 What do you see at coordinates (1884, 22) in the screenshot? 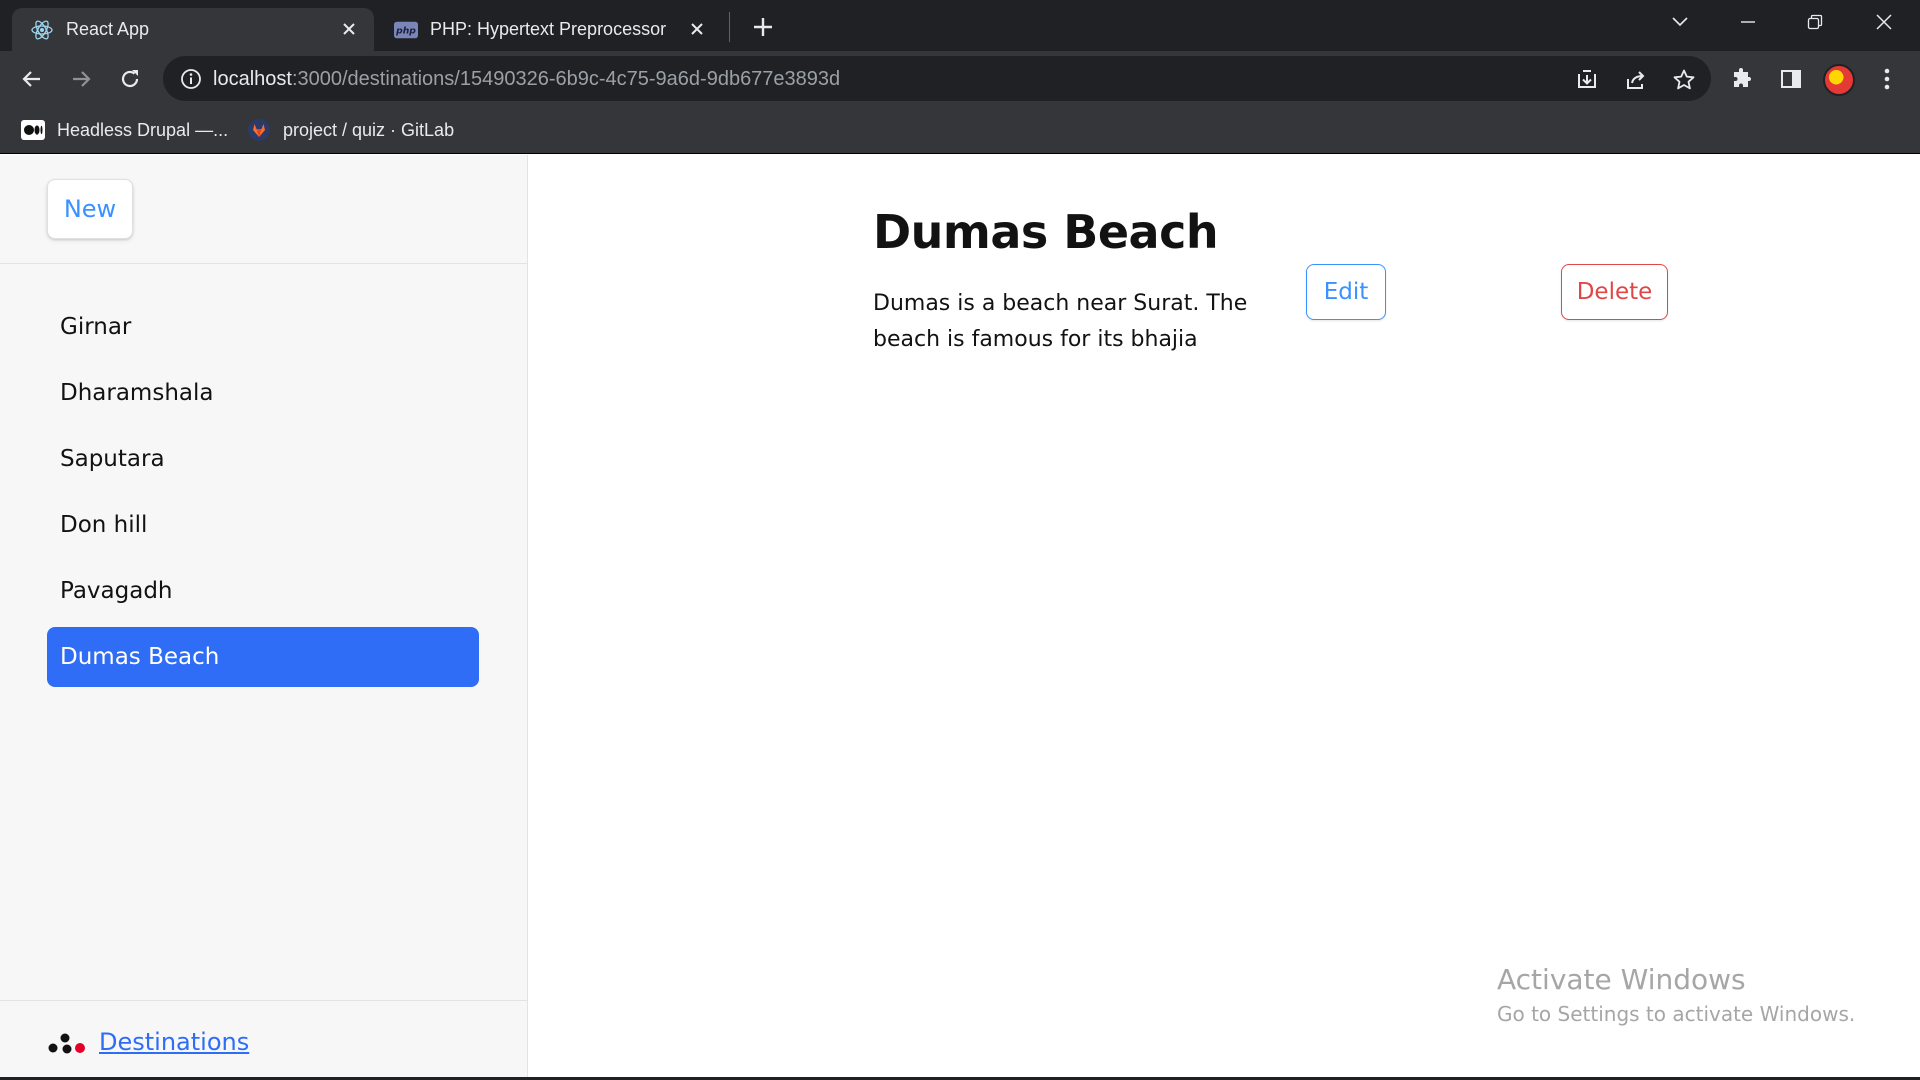
I see `close-window-icon` at bounding box center [1884, 22].